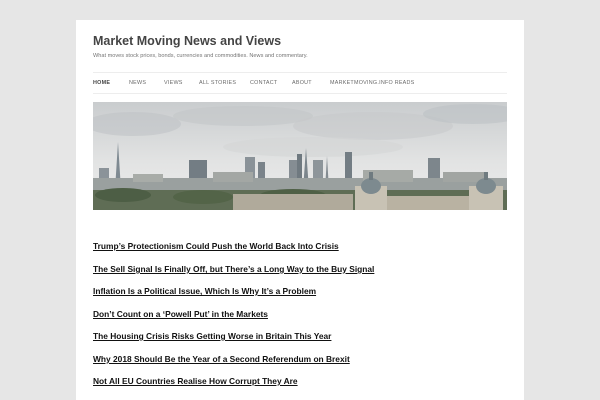 The width and height of the screenshot is (600, 400). I want to click on nav-item-contact: CONTACT, so click(263, 83).